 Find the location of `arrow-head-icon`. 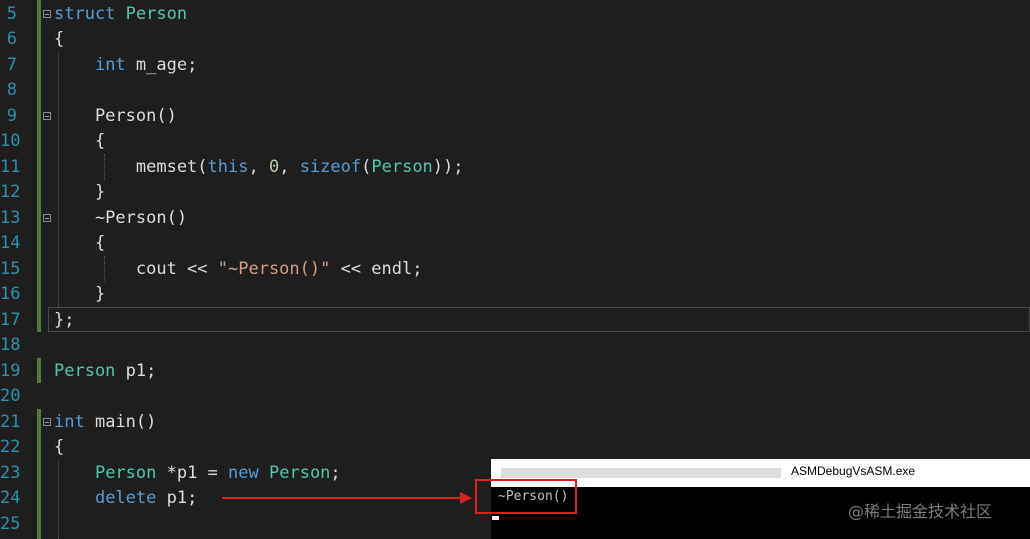

arrow-head-icon is located at coordinates (466, 498).